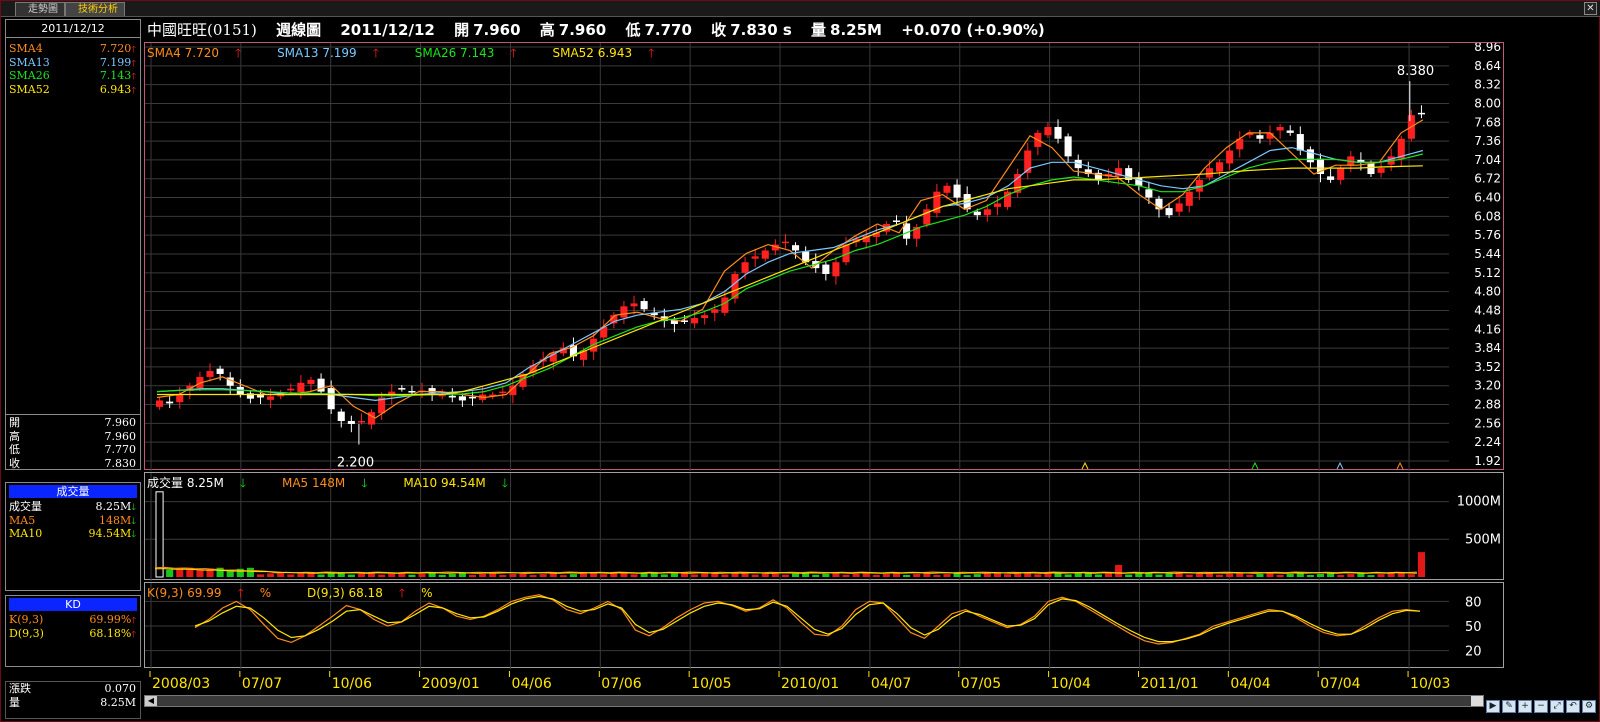  Describe the element at coordinates (262, 684) in the screenshot. I see `x-tick-label: 07/07` at that location.